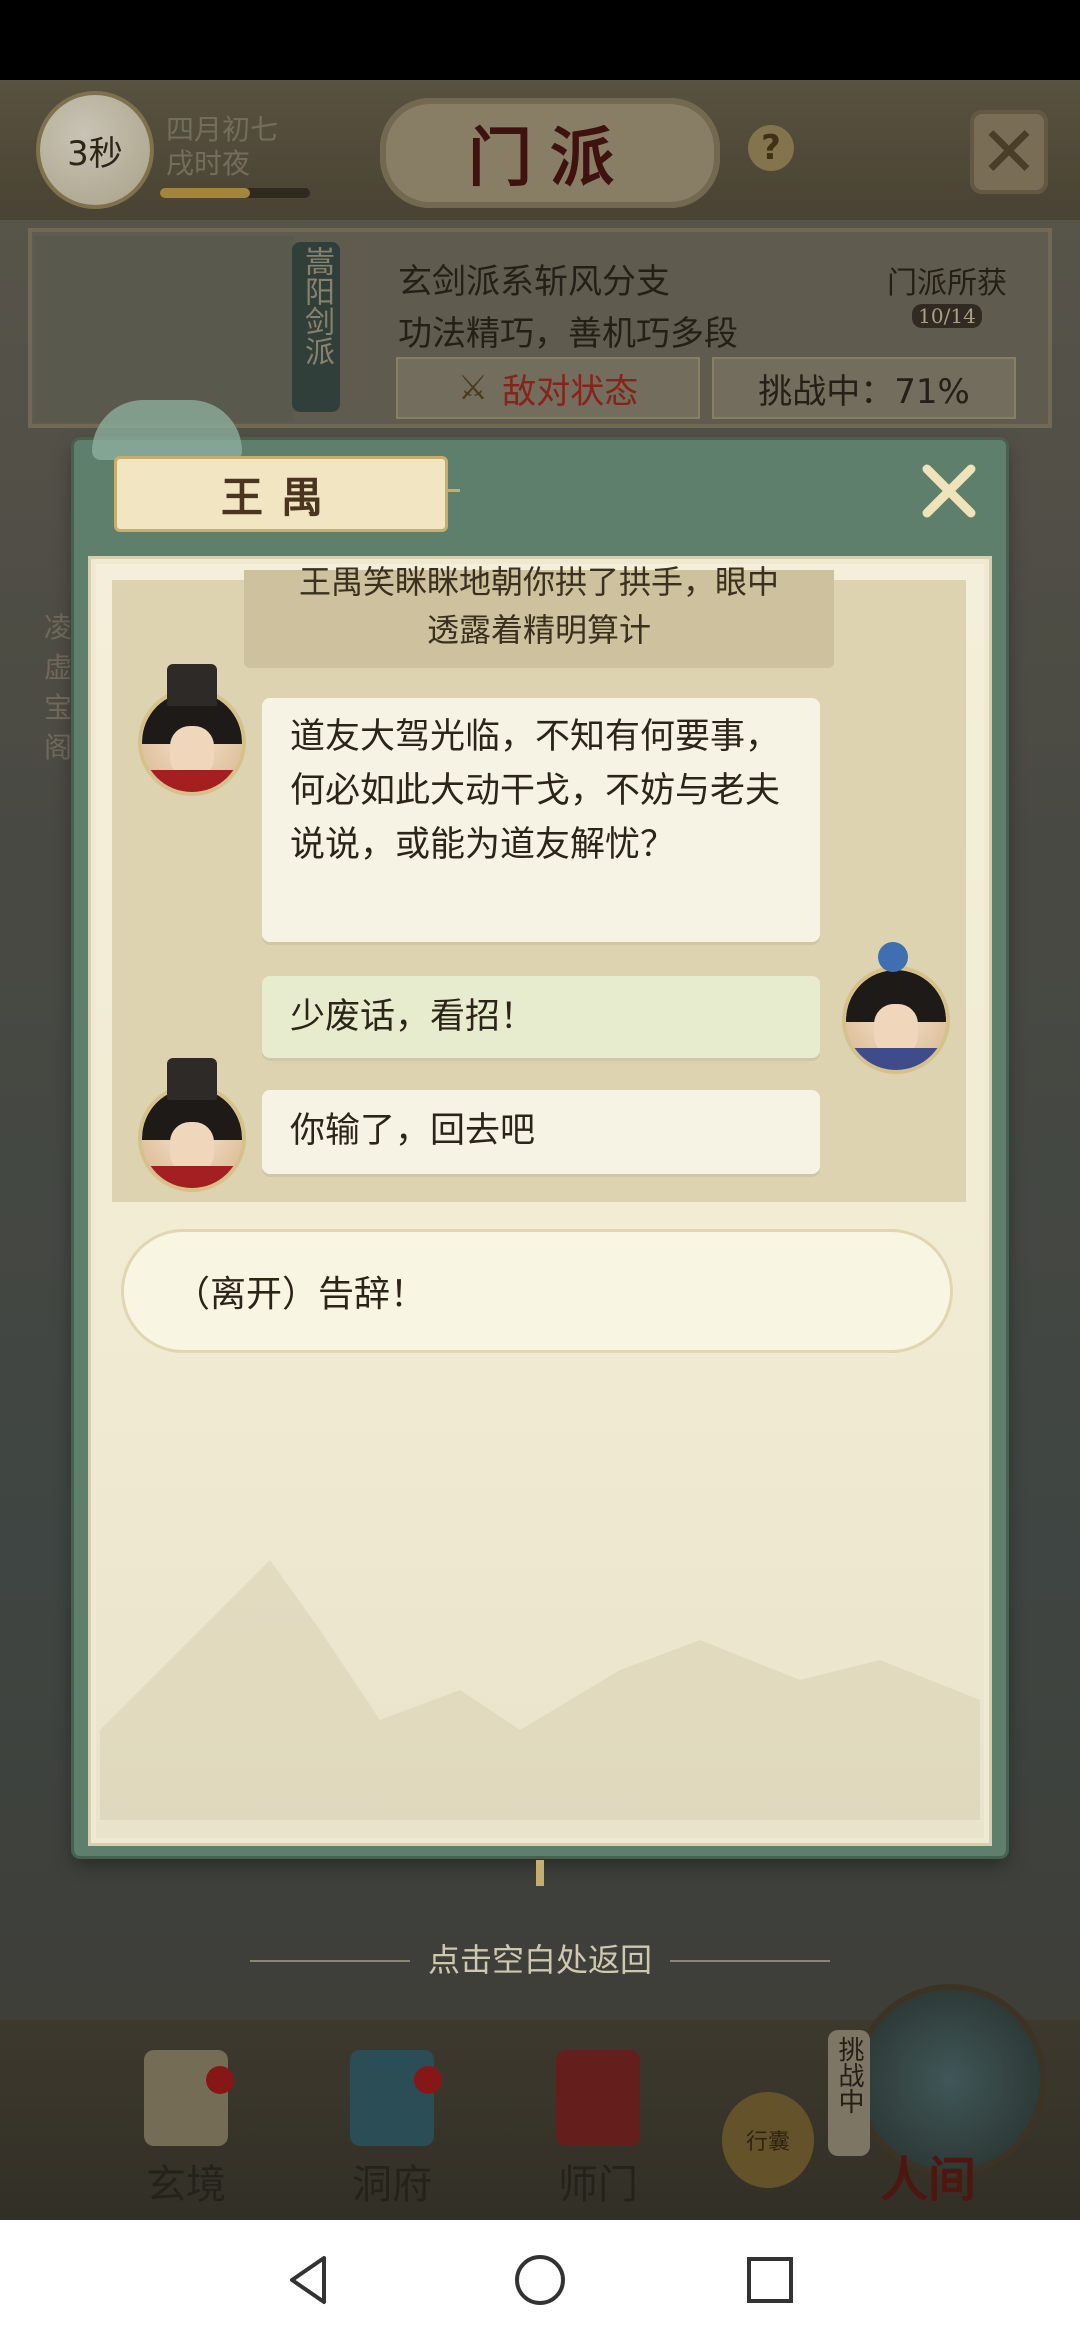  I want to click on player-message-bubble: 少废话，看招！, so click(541, 1017).